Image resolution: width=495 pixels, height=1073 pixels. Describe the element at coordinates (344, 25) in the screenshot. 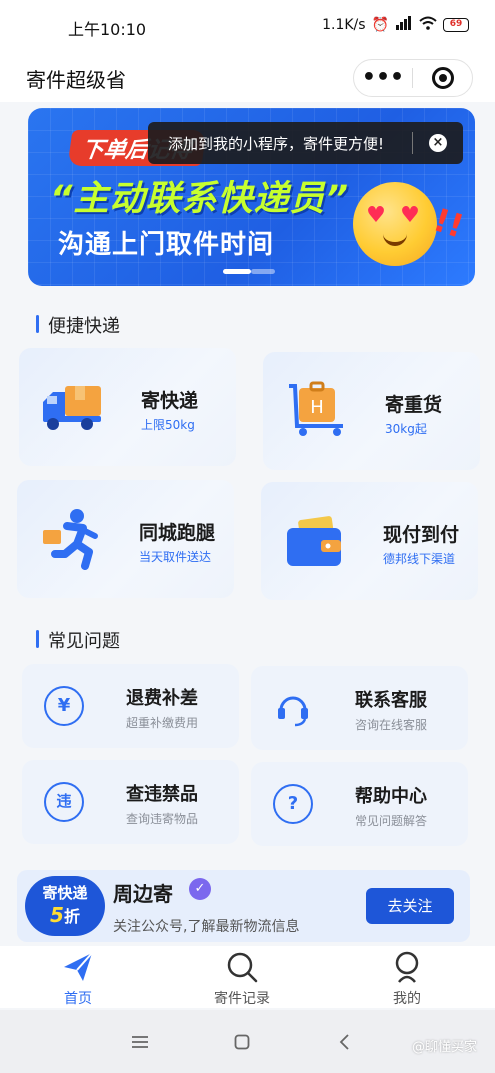

I see `network-speed: 1.1K/s` at that location.